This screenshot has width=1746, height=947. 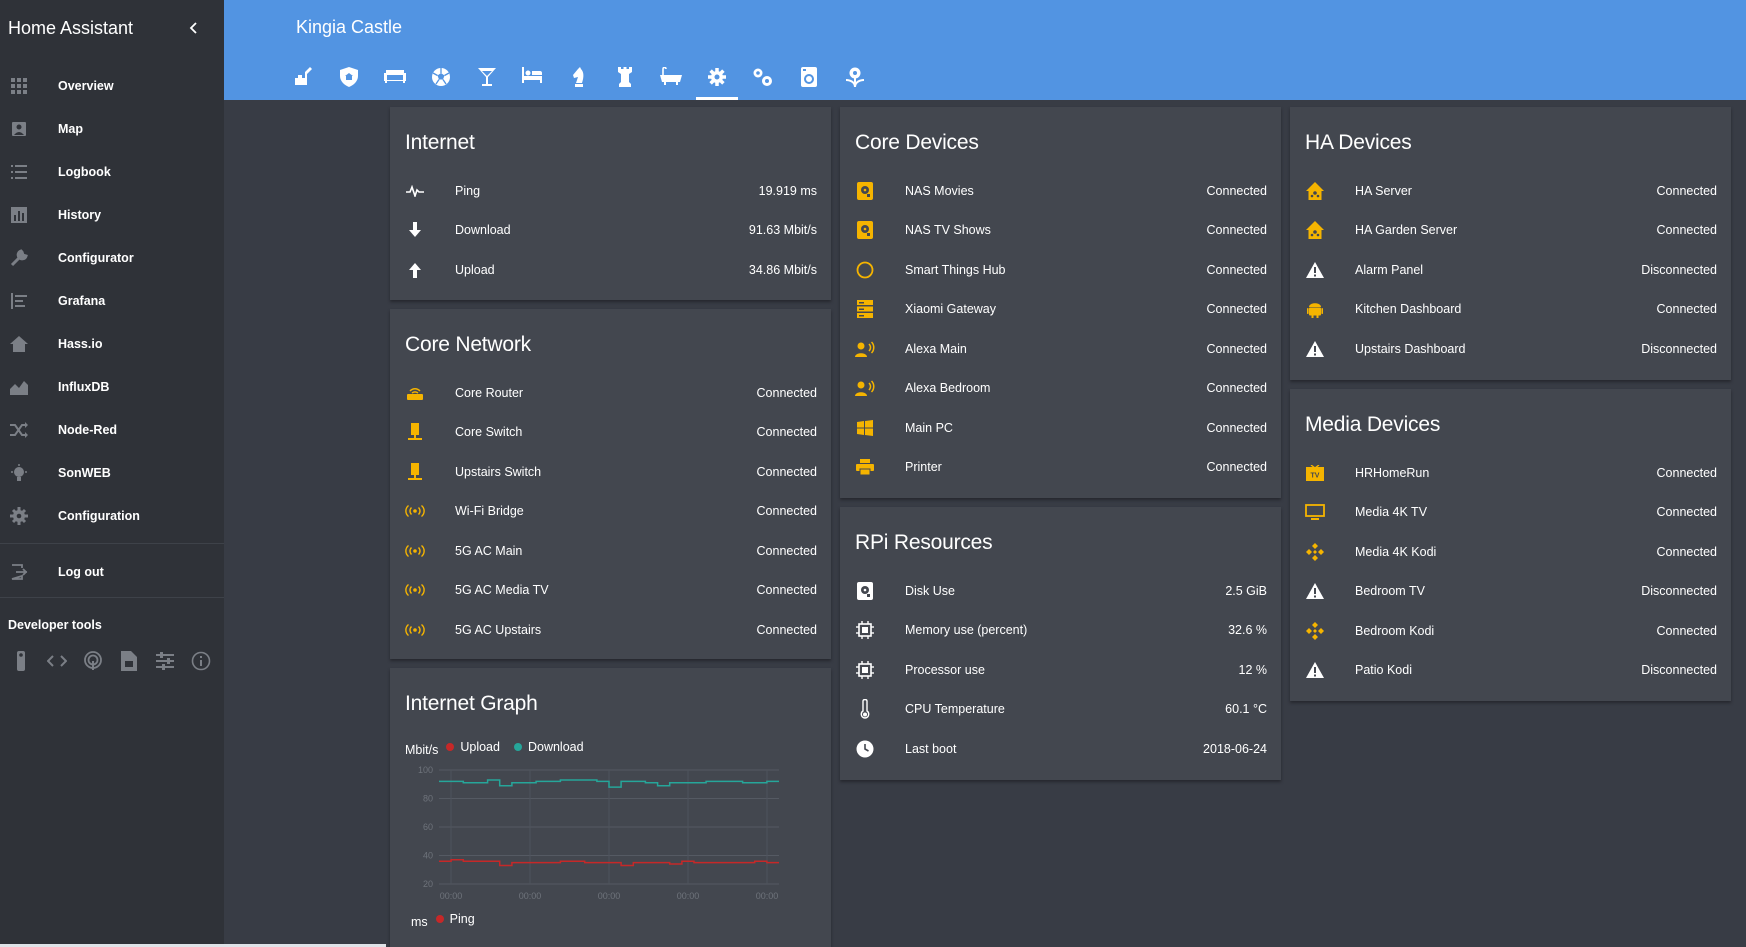 I want to click on legend-ping: Ping, so click(x=455, y=919).